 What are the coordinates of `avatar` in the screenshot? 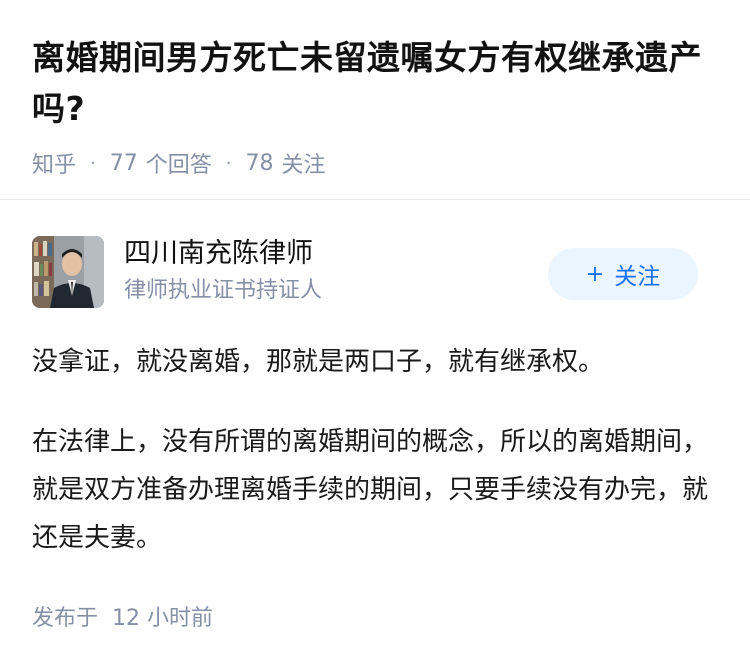 It's located at (68, 272).